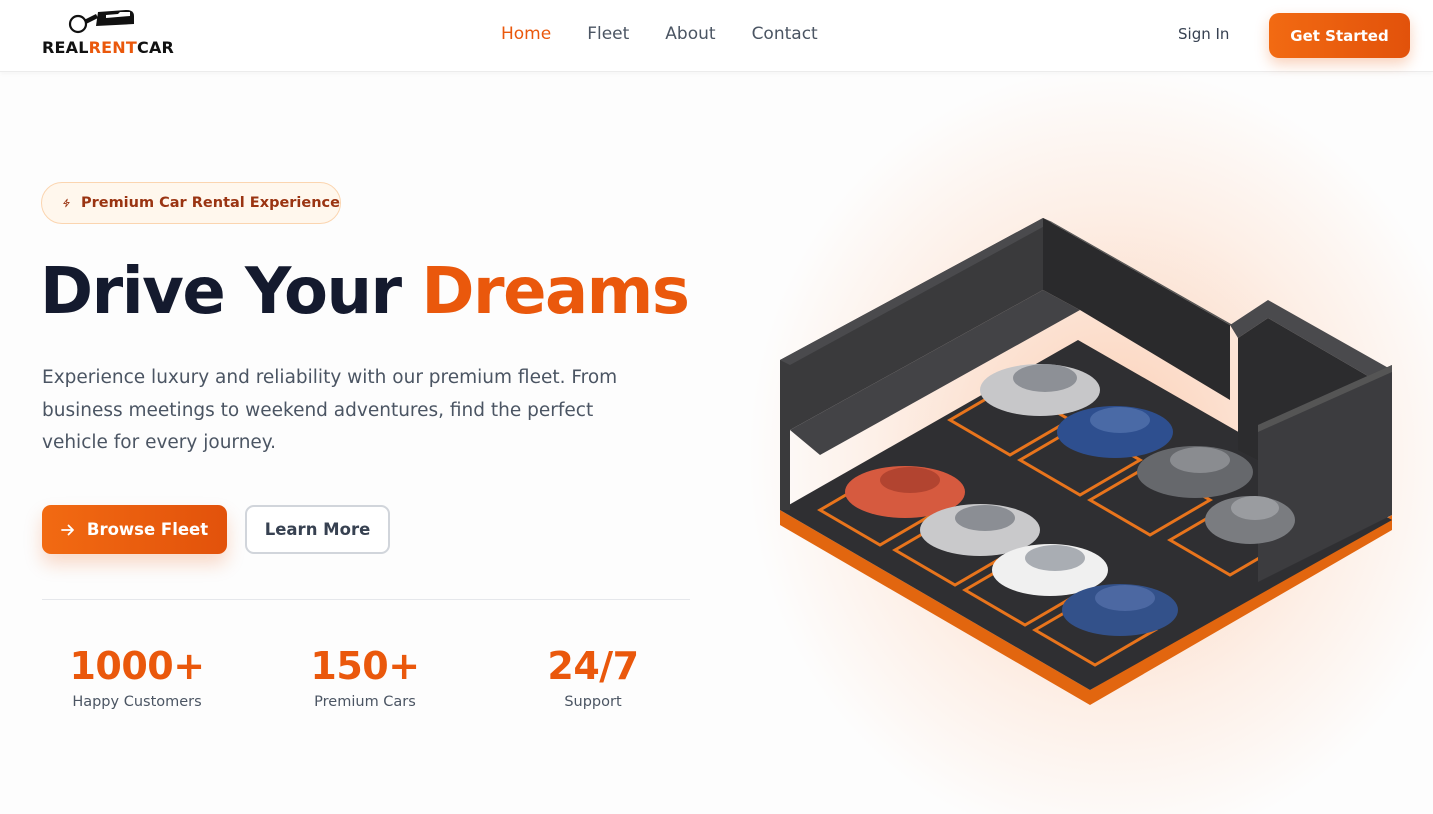  Describe the element at coordinates (366, 599) in the screenshot. I see `stats-divider` at that location.